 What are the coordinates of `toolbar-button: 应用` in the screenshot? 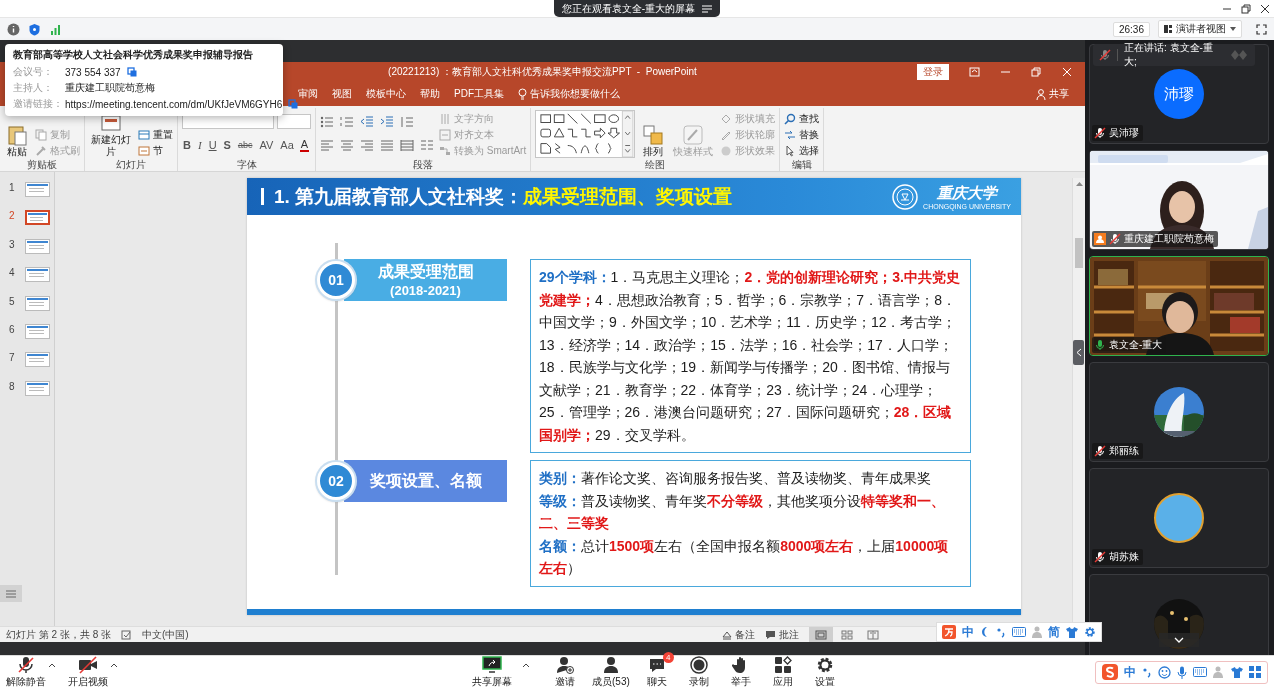 It's located at (782, 671).